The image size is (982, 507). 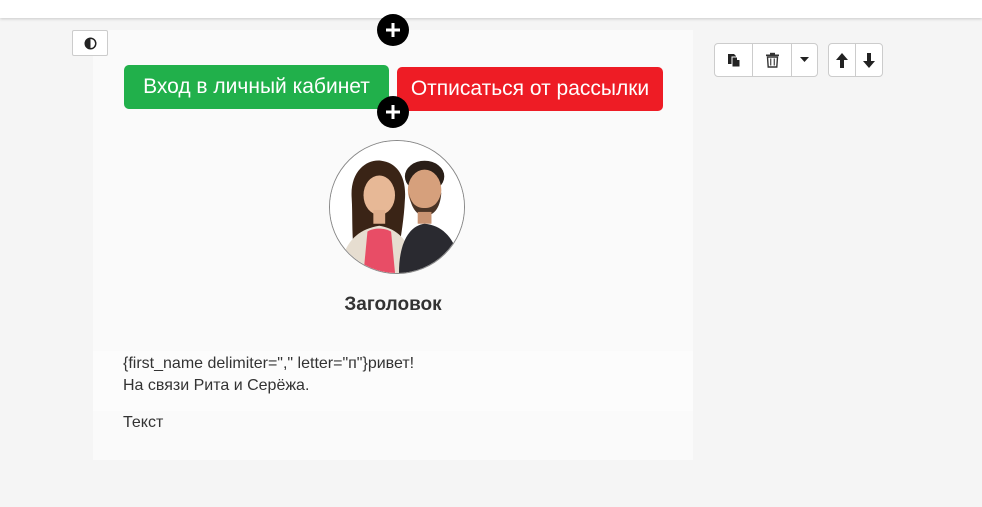 What do you see at coordinates (530, 89) in the screenshot?
I see `unsubscribe-button: Отписаться от рассылки` at bounding box center [530, 89].